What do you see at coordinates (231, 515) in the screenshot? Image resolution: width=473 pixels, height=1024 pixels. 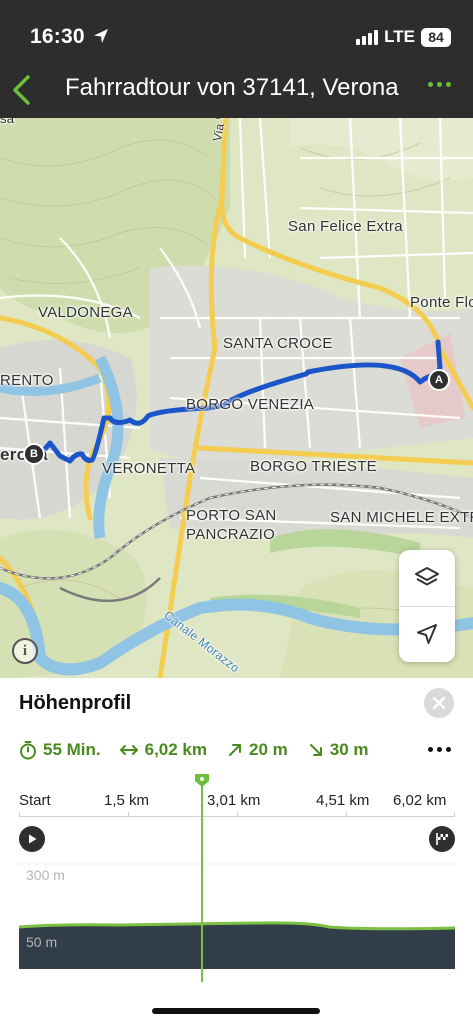 I see `map-label: PORTO SAN` at bounding box center [231, 515].